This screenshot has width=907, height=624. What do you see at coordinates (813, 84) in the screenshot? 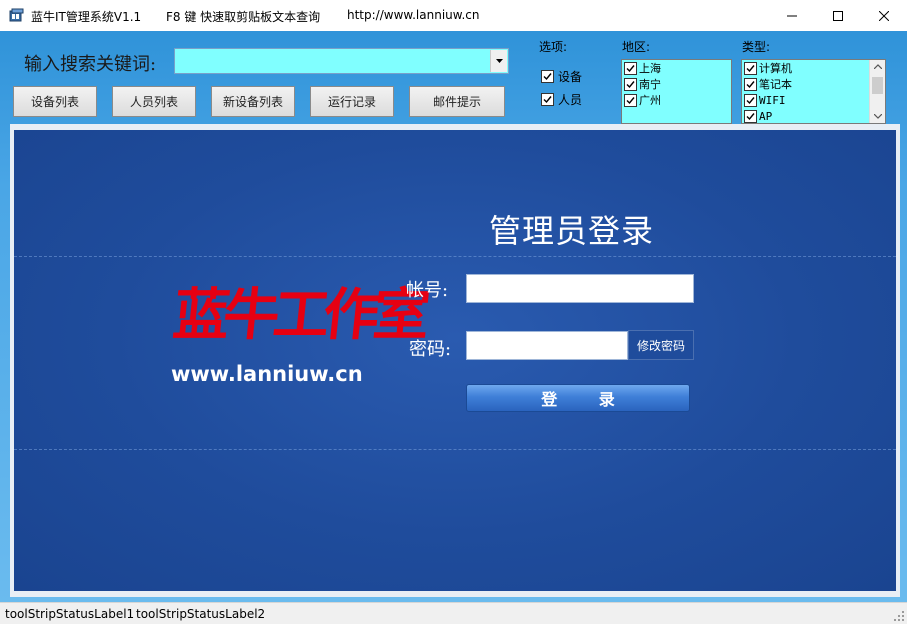
I see `list-item: 笔记本` at bounding box center [813, 84].